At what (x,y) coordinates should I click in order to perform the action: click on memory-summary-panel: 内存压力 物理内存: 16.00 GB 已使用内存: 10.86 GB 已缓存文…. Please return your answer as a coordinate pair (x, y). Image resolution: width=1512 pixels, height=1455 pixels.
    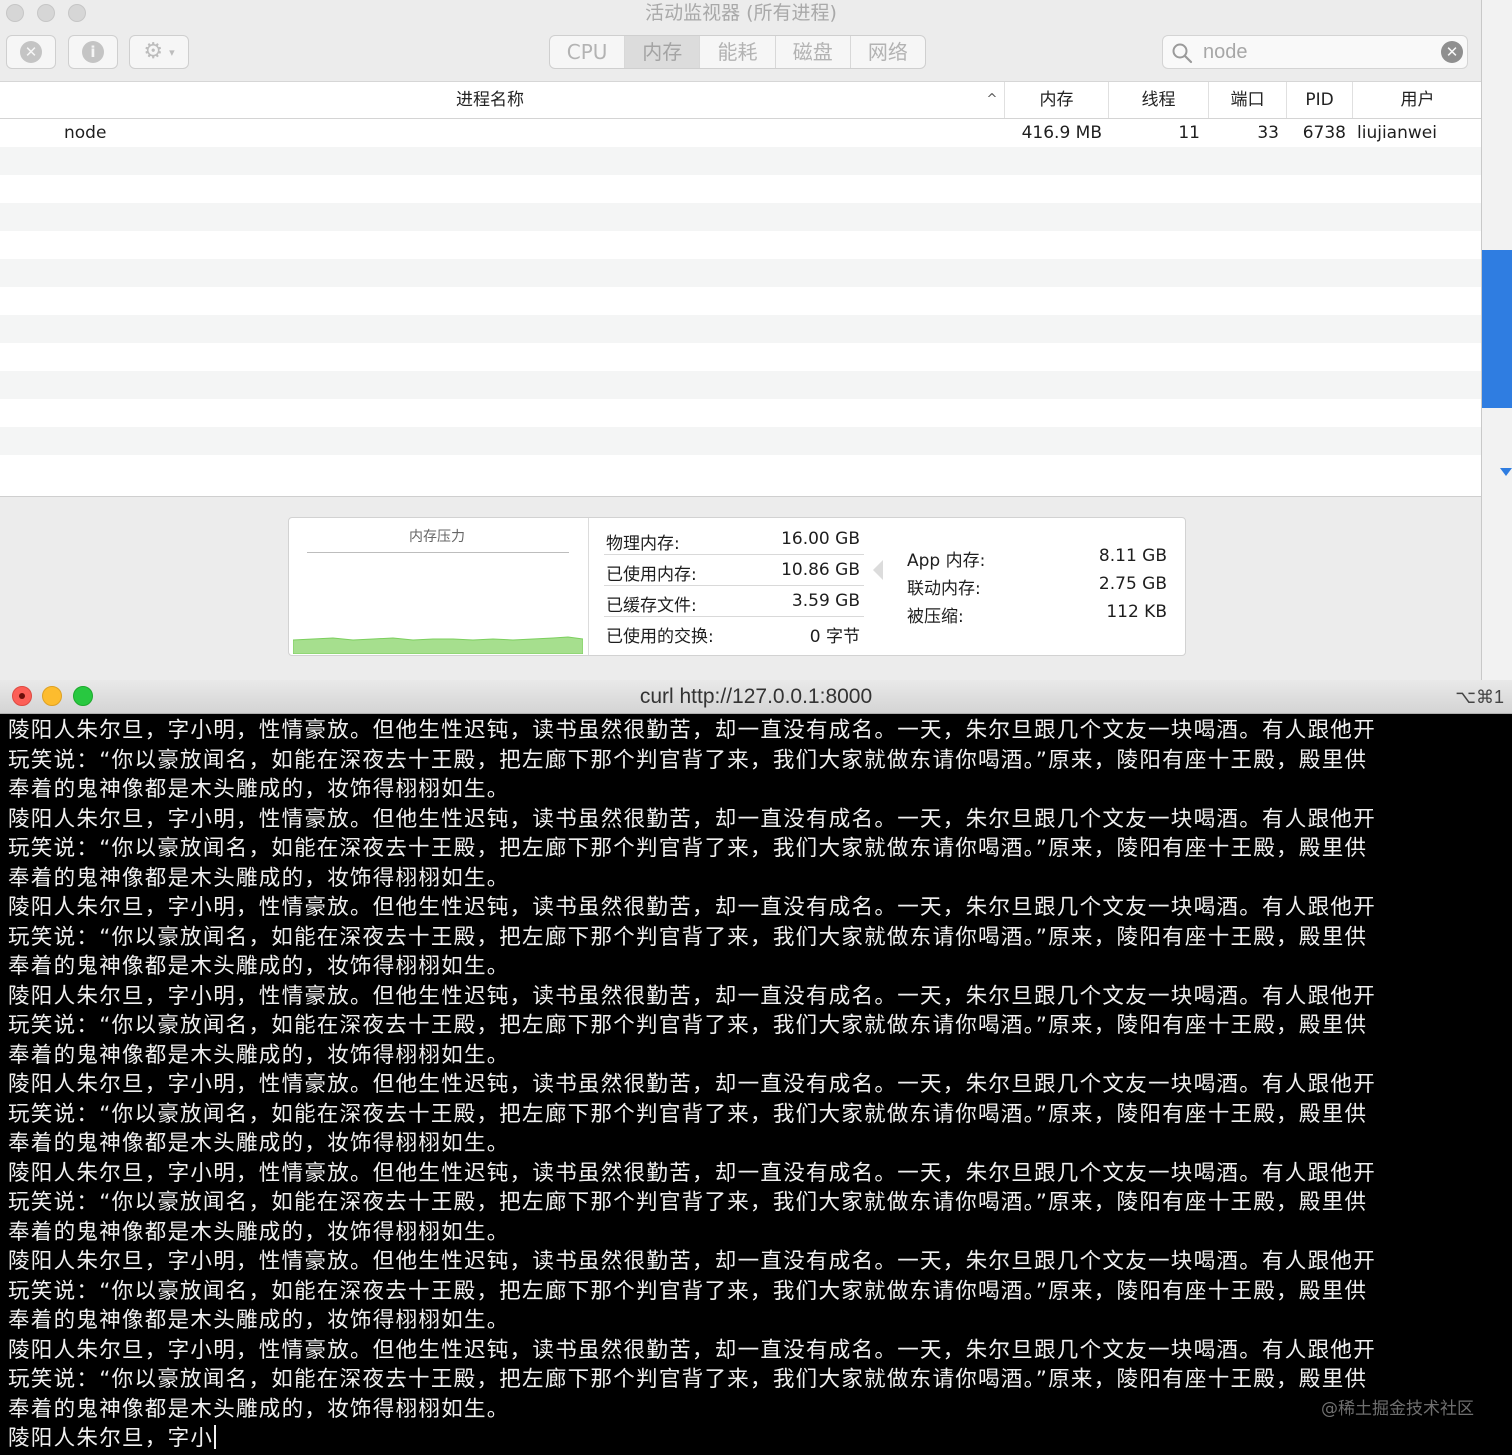
    Looking at the image, I should click on (737, 586).